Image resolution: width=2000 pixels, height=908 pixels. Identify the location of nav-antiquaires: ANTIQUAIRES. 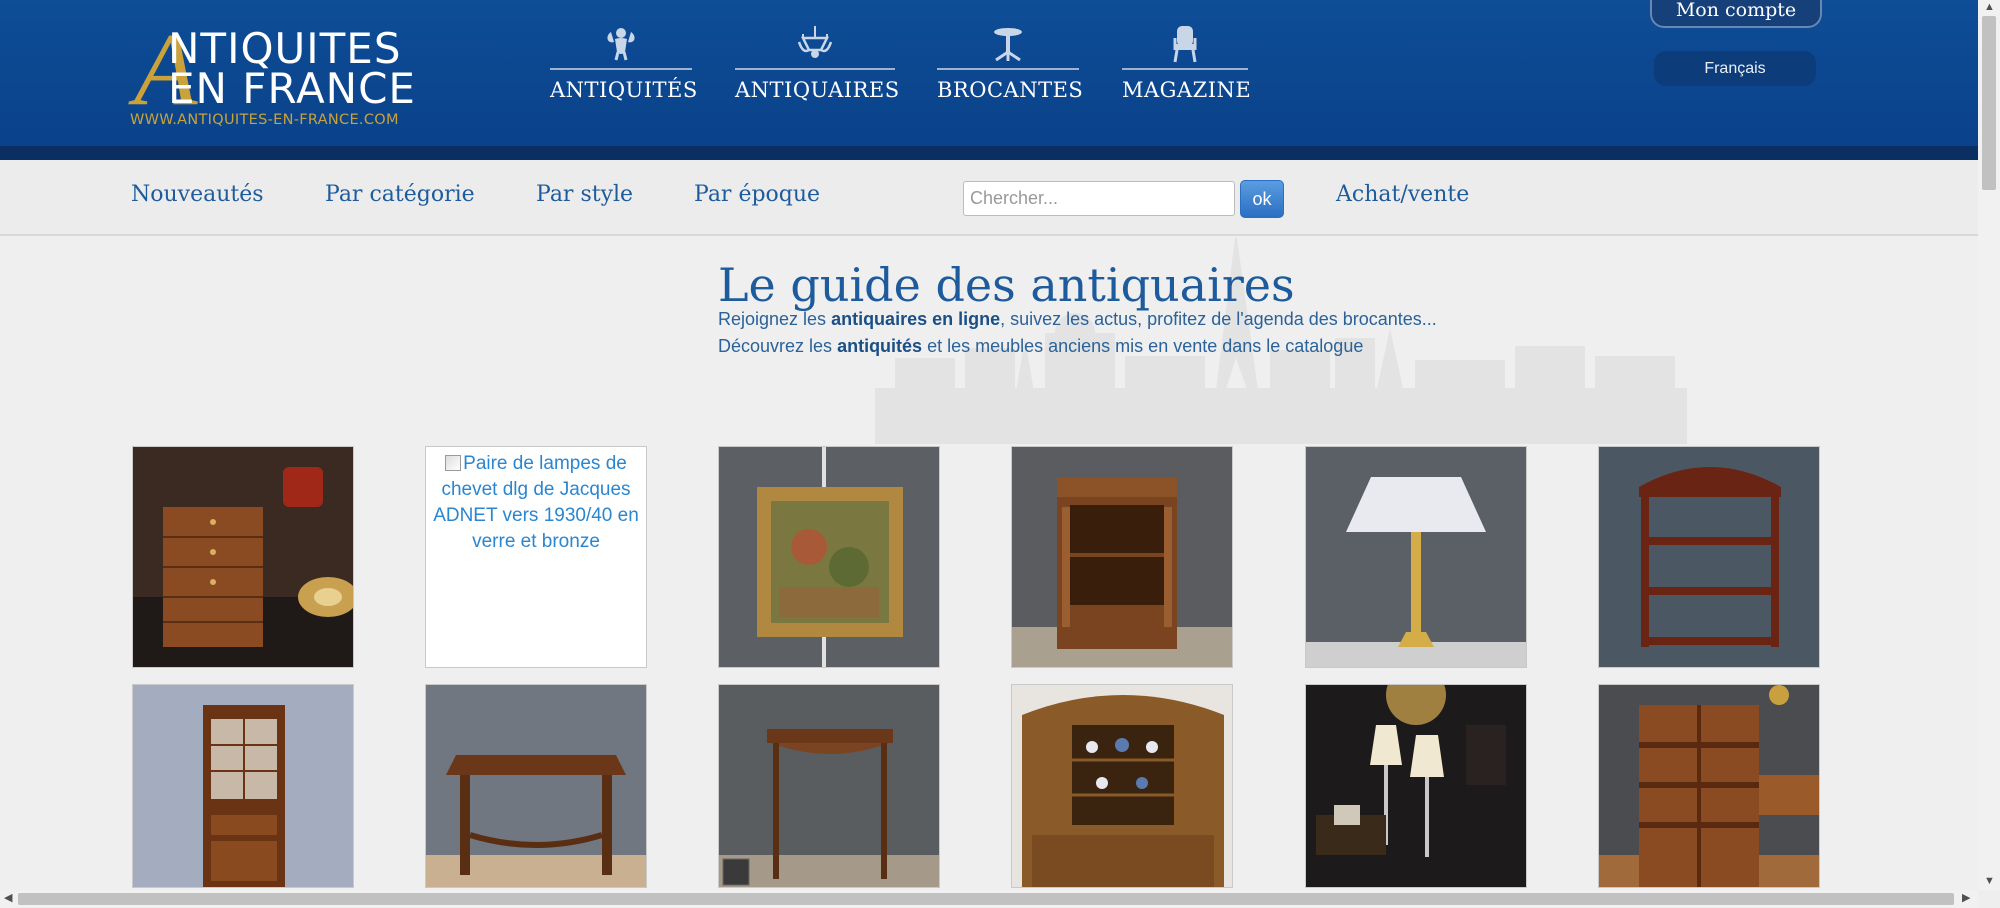
(817, 66).